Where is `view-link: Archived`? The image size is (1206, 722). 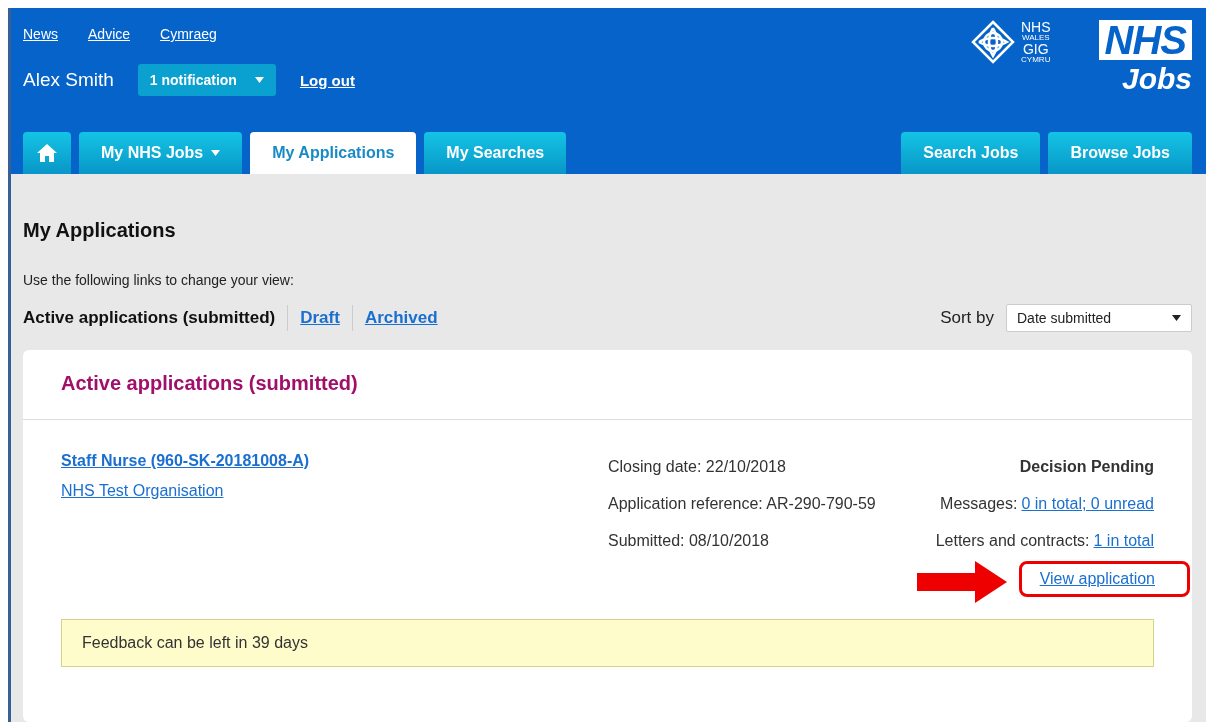
view-link: Archived is located at coordinates (400, 318).